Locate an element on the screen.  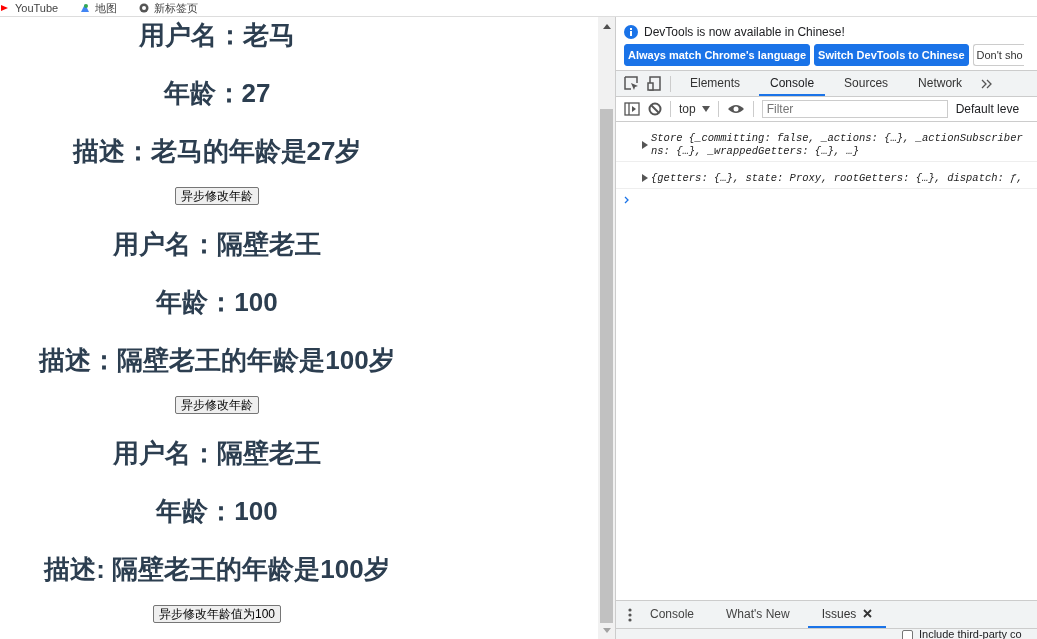
panel-tab: Sources is located at coordinates (866, 83).